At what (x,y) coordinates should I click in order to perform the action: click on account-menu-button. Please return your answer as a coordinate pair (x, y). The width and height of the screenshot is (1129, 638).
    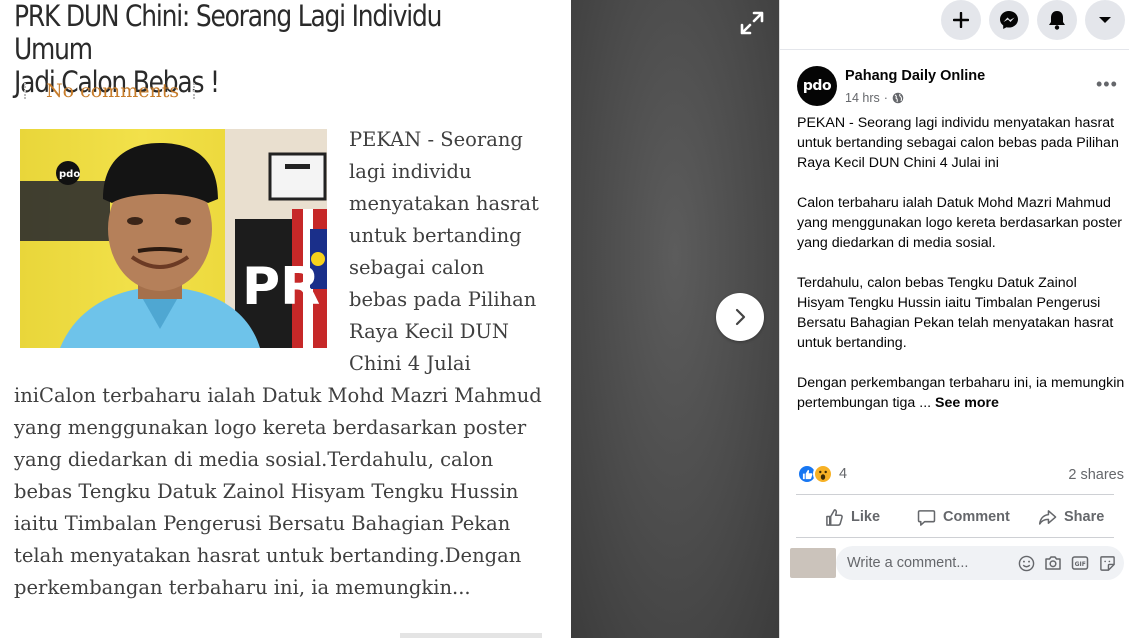
    Looking at the image, I should click on (1105, 20).